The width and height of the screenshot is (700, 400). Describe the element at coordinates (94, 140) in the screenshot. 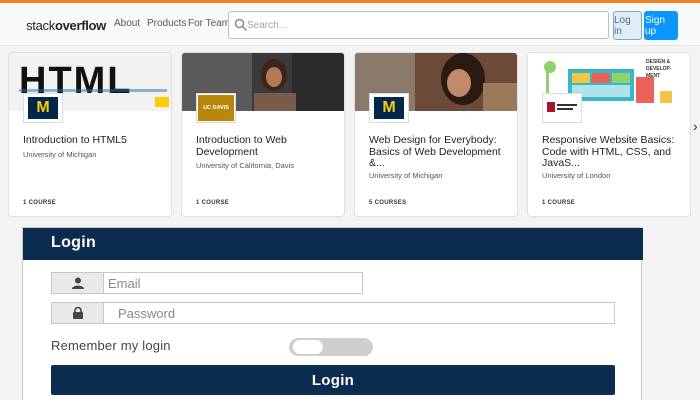

I see `course-title: Introduction to HTML5` at that location.